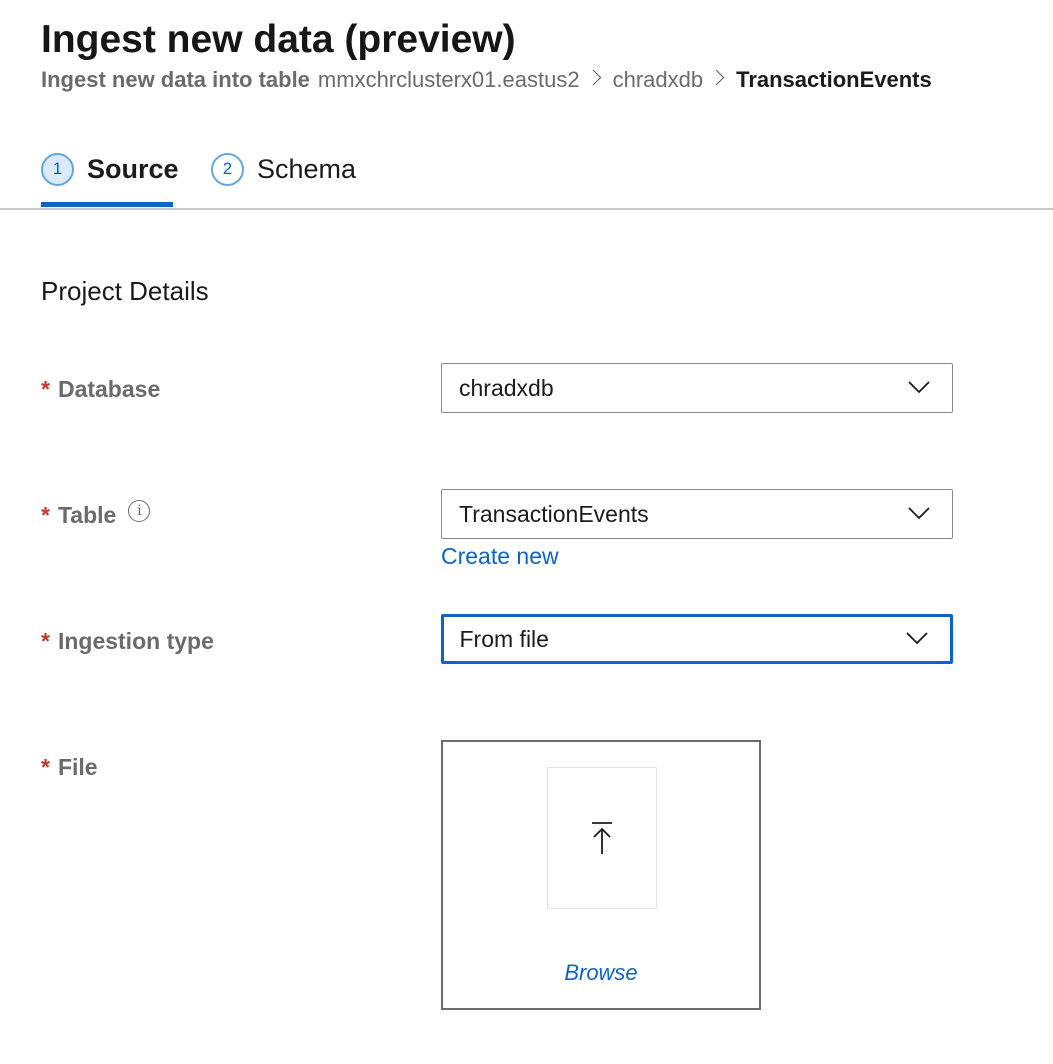 The image size is (1053, 1064). What do you see at coordinates (697, 388) in the screenshot?
I see `database-select: chradxdb` at bounding box center [697, 388].